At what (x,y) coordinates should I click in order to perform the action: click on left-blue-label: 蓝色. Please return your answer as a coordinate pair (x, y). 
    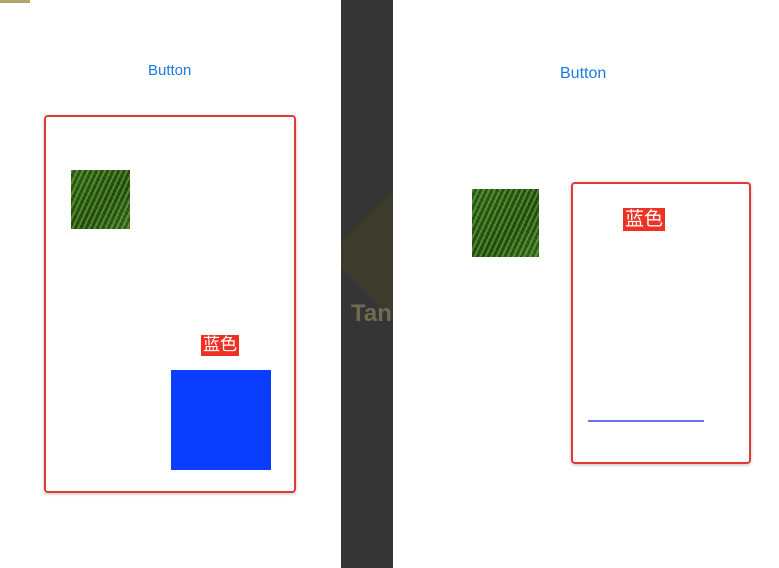
    Looking at the image, I should click on (220, 345).